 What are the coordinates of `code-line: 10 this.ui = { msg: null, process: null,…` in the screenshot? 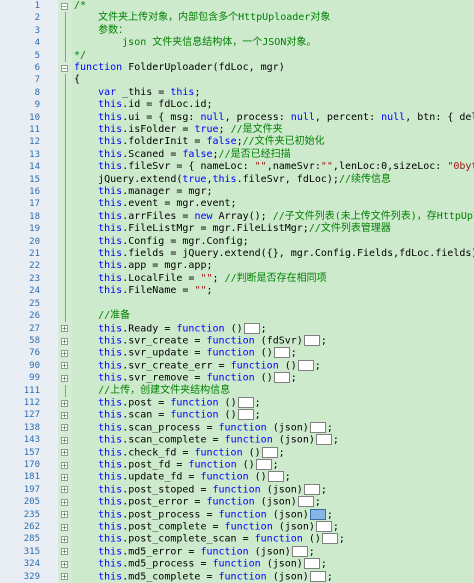 It's located at (237, 118).